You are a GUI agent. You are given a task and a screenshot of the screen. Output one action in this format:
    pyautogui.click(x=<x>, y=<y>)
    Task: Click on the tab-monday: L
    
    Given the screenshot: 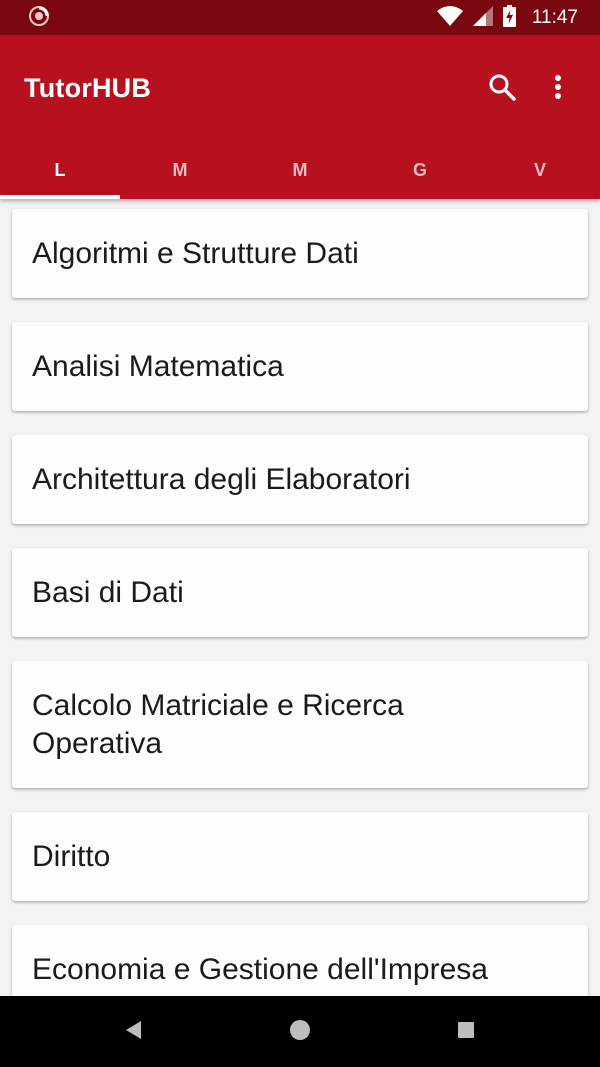 What is the action you would take?
    pyautogui.click(x=60, y=170)
    